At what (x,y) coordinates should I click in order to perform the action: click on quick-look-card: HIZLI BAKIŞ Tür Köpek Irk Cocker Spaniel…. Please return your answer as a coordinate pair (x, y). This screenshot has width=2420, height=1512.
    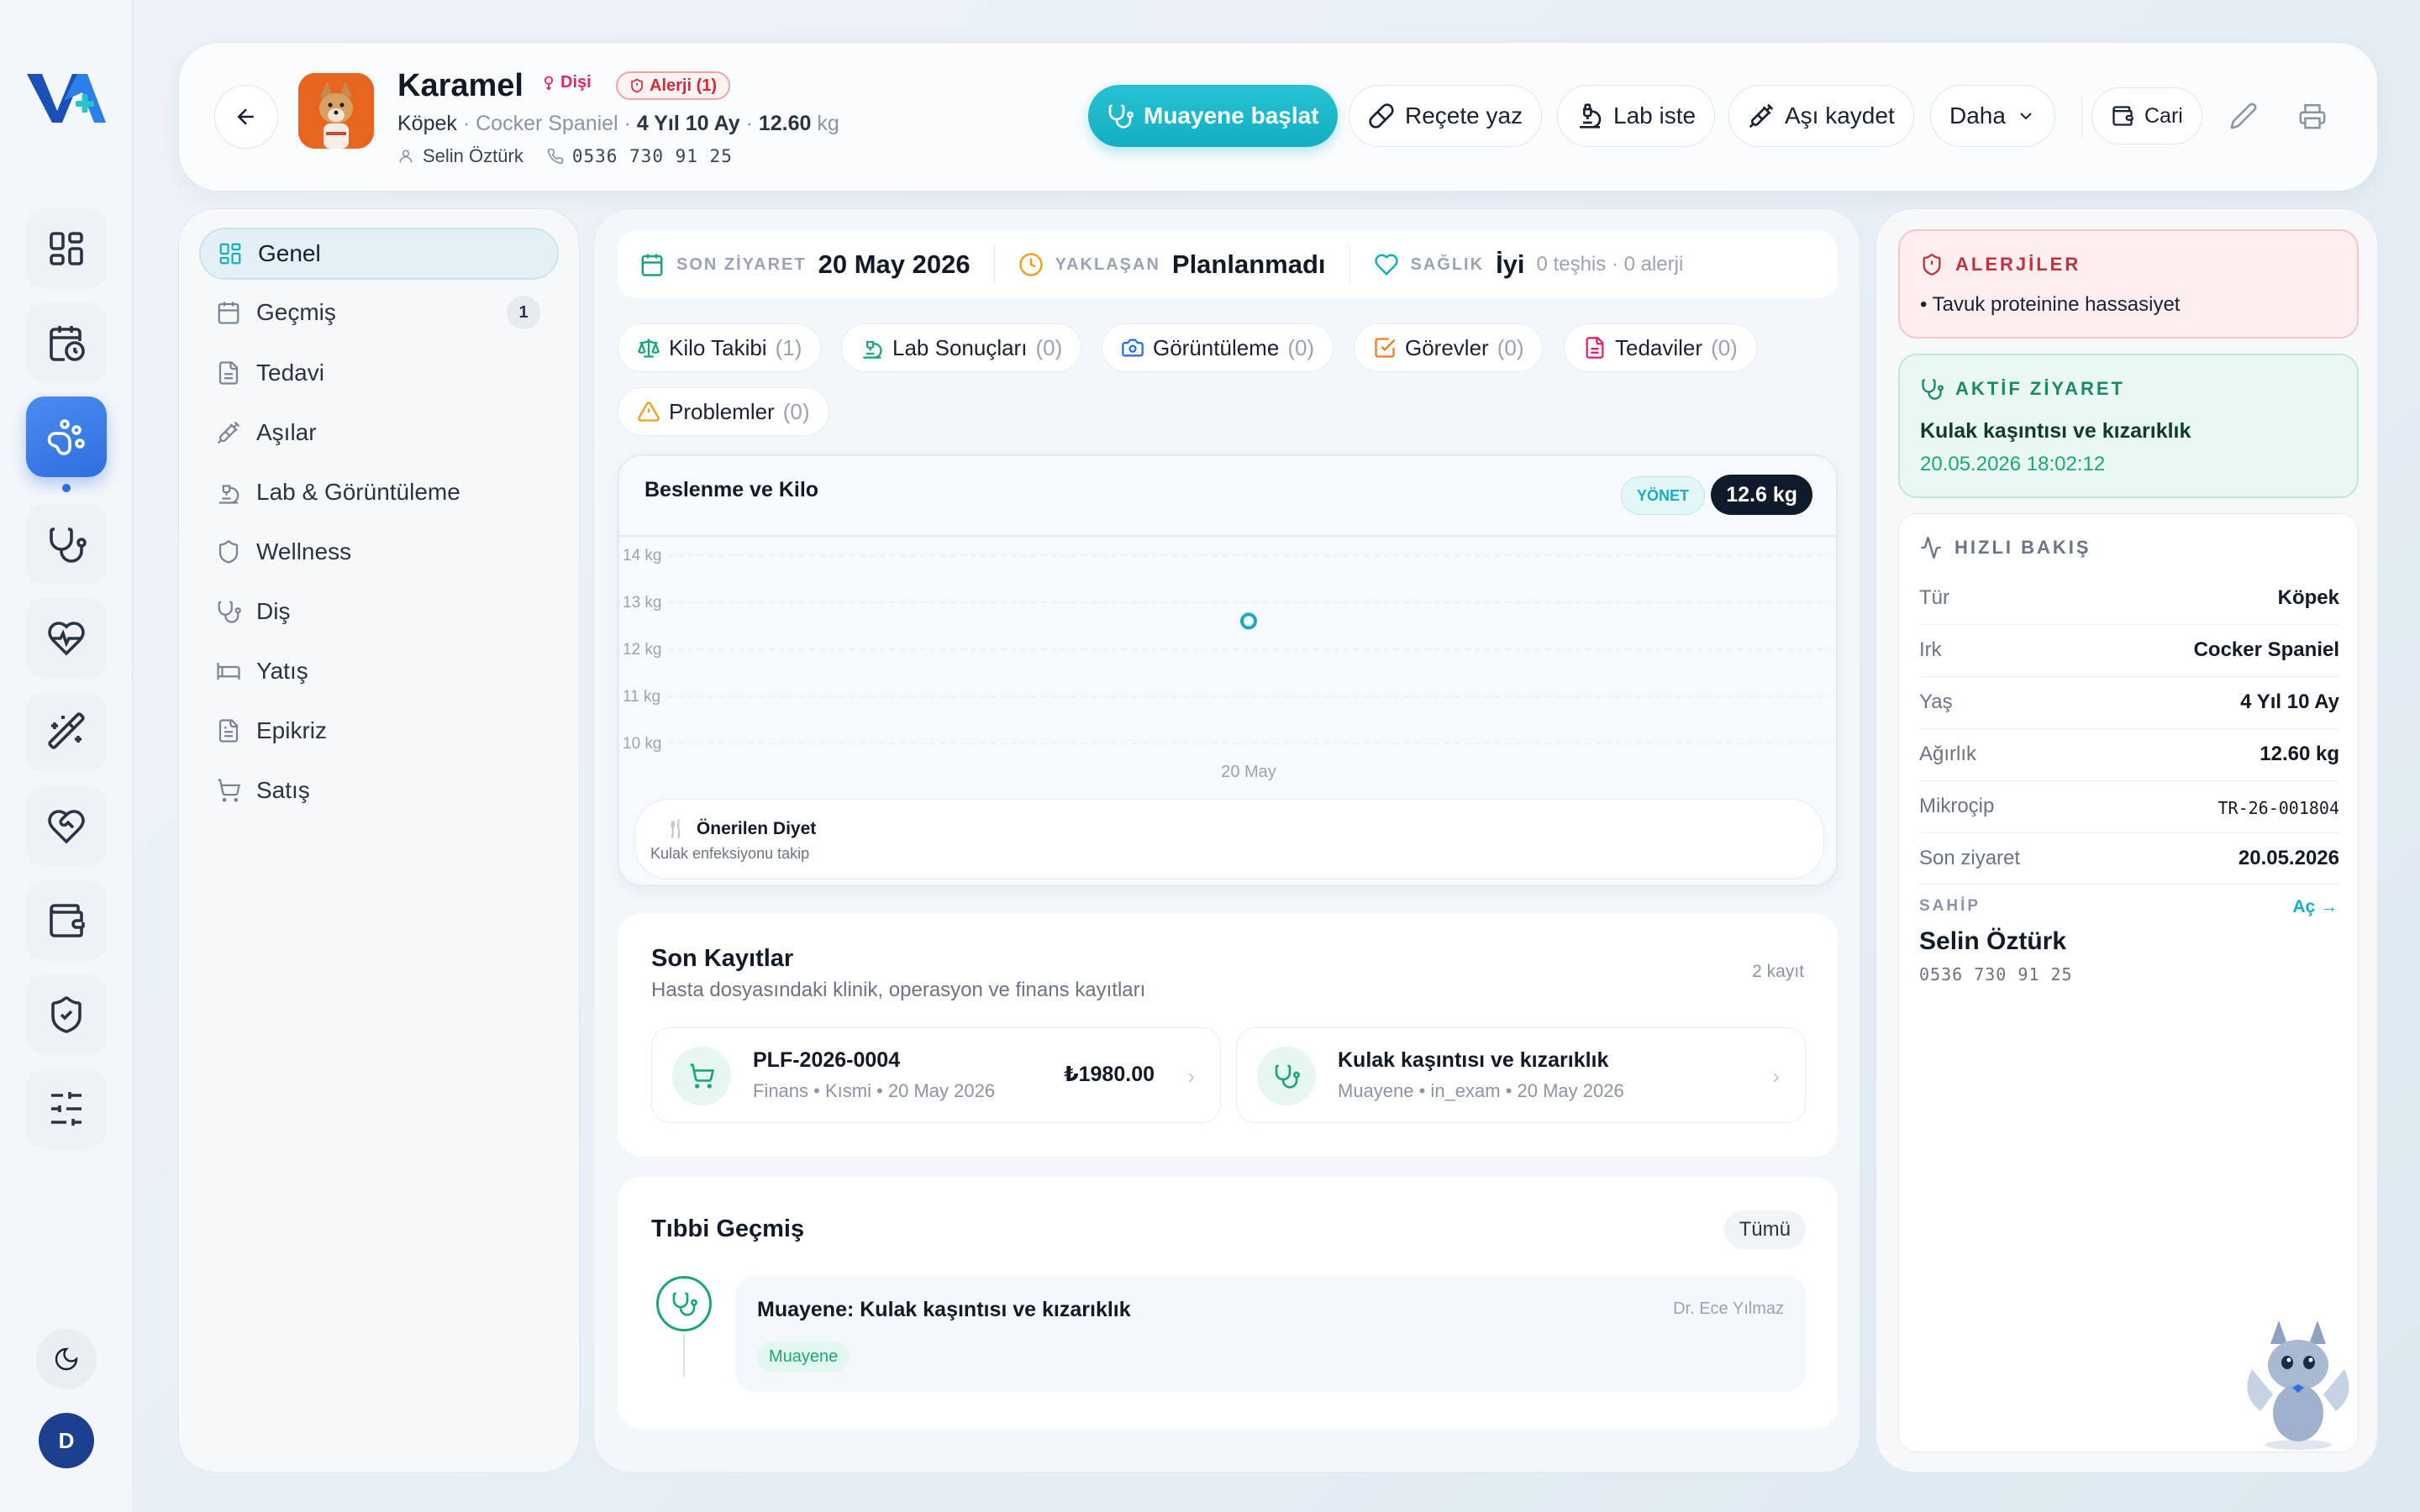
    Looking at the image, I should click on (2128, 982).